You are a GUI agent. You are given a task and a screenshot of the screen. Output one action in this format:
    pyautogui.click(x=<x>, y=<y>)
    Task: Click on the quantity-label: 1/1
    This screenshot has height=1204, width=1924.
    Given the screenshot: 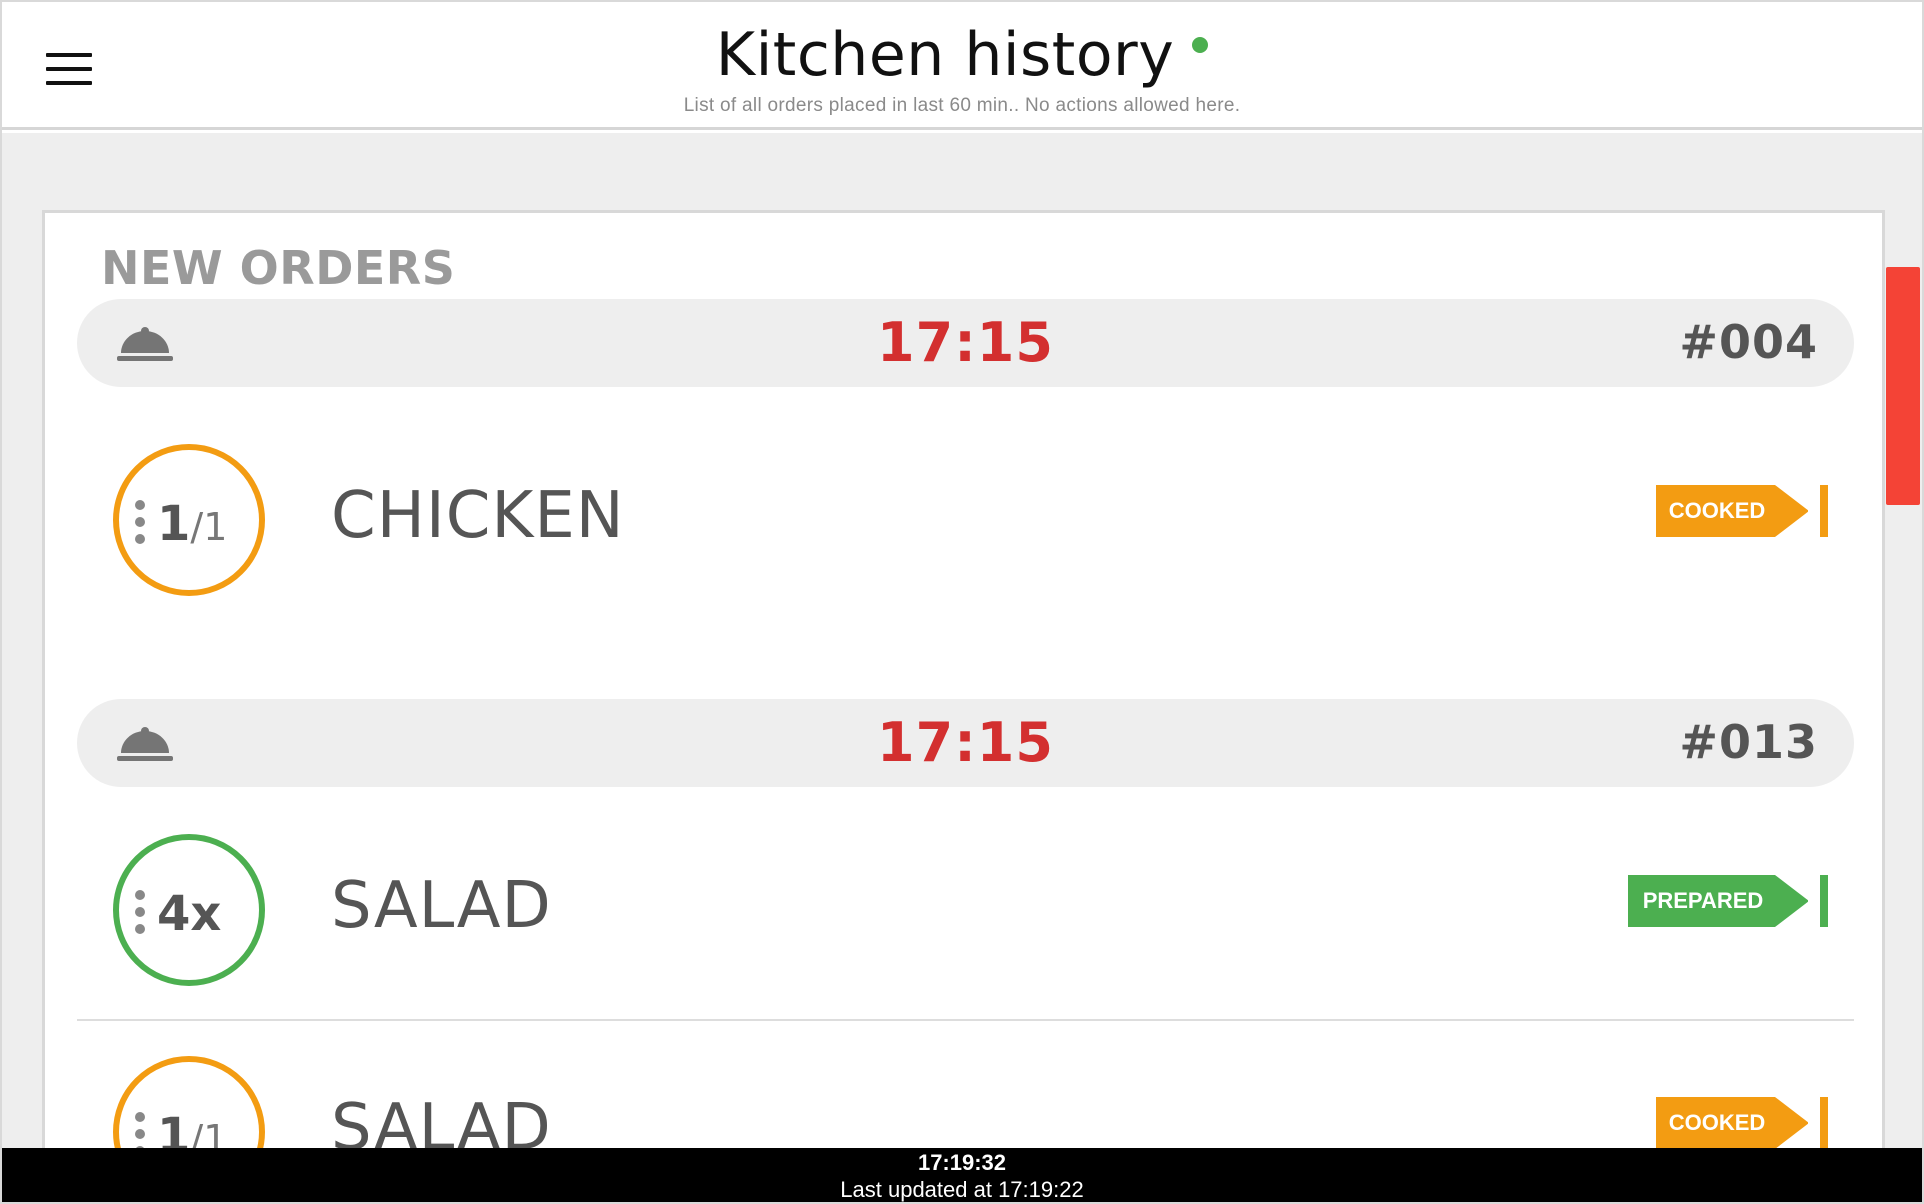 What is the action you would take?
    pyautogui.click(x=192, y=524)
    